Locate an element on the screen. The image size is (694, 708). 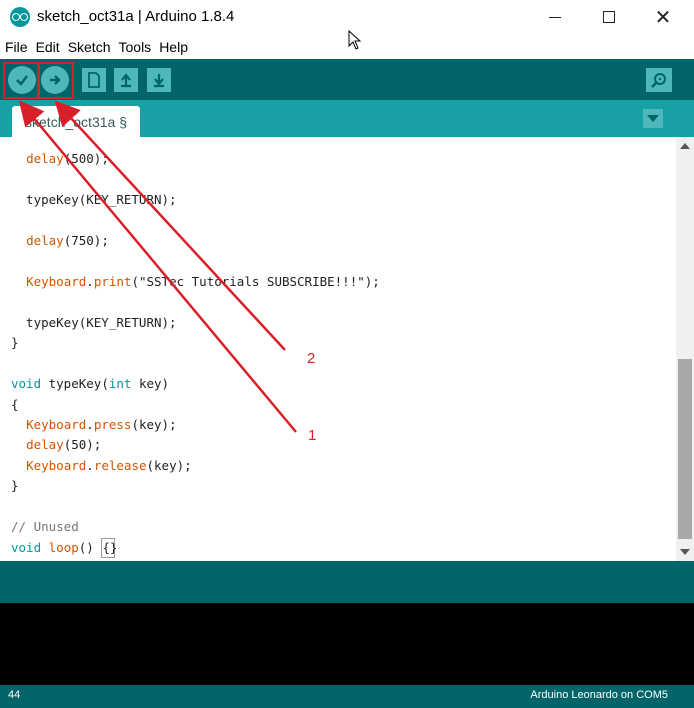
annotation-label-1: 1 is located at coordinates (312, 435).